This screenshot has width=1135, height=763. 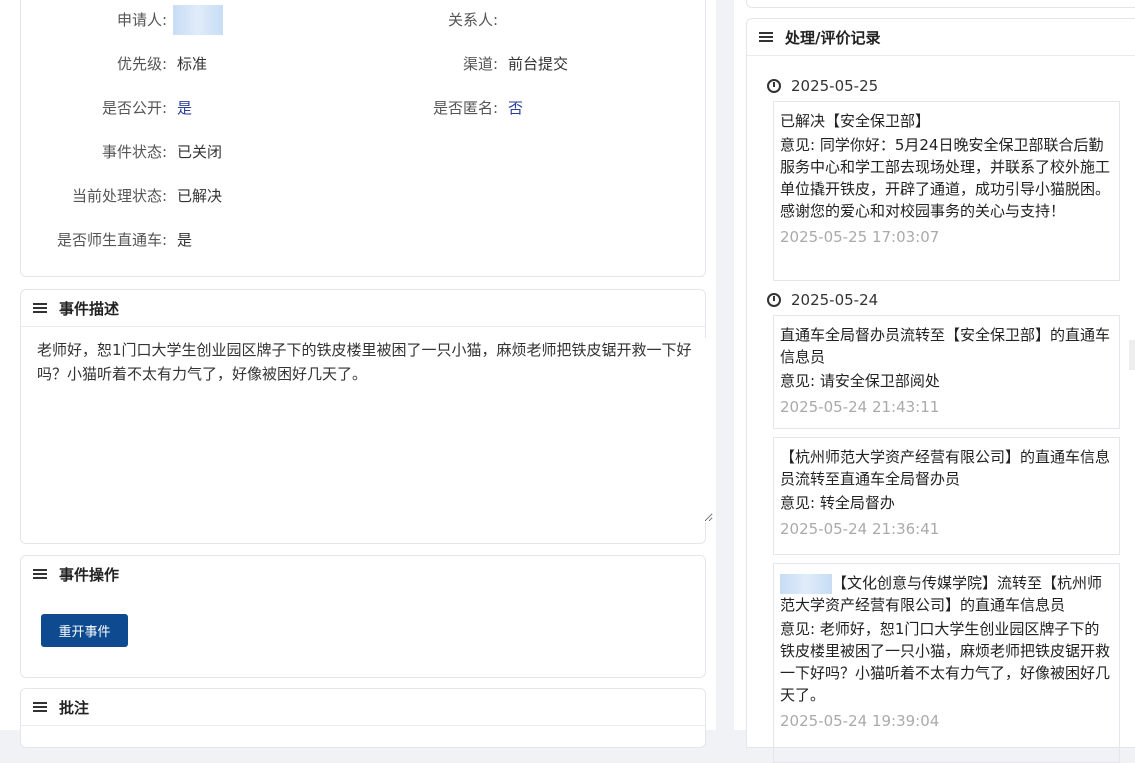 What do you see at coordinates (363, 308) in the screenshot?
I see `description-header: 事件描述` at bounding box center [363, 308].